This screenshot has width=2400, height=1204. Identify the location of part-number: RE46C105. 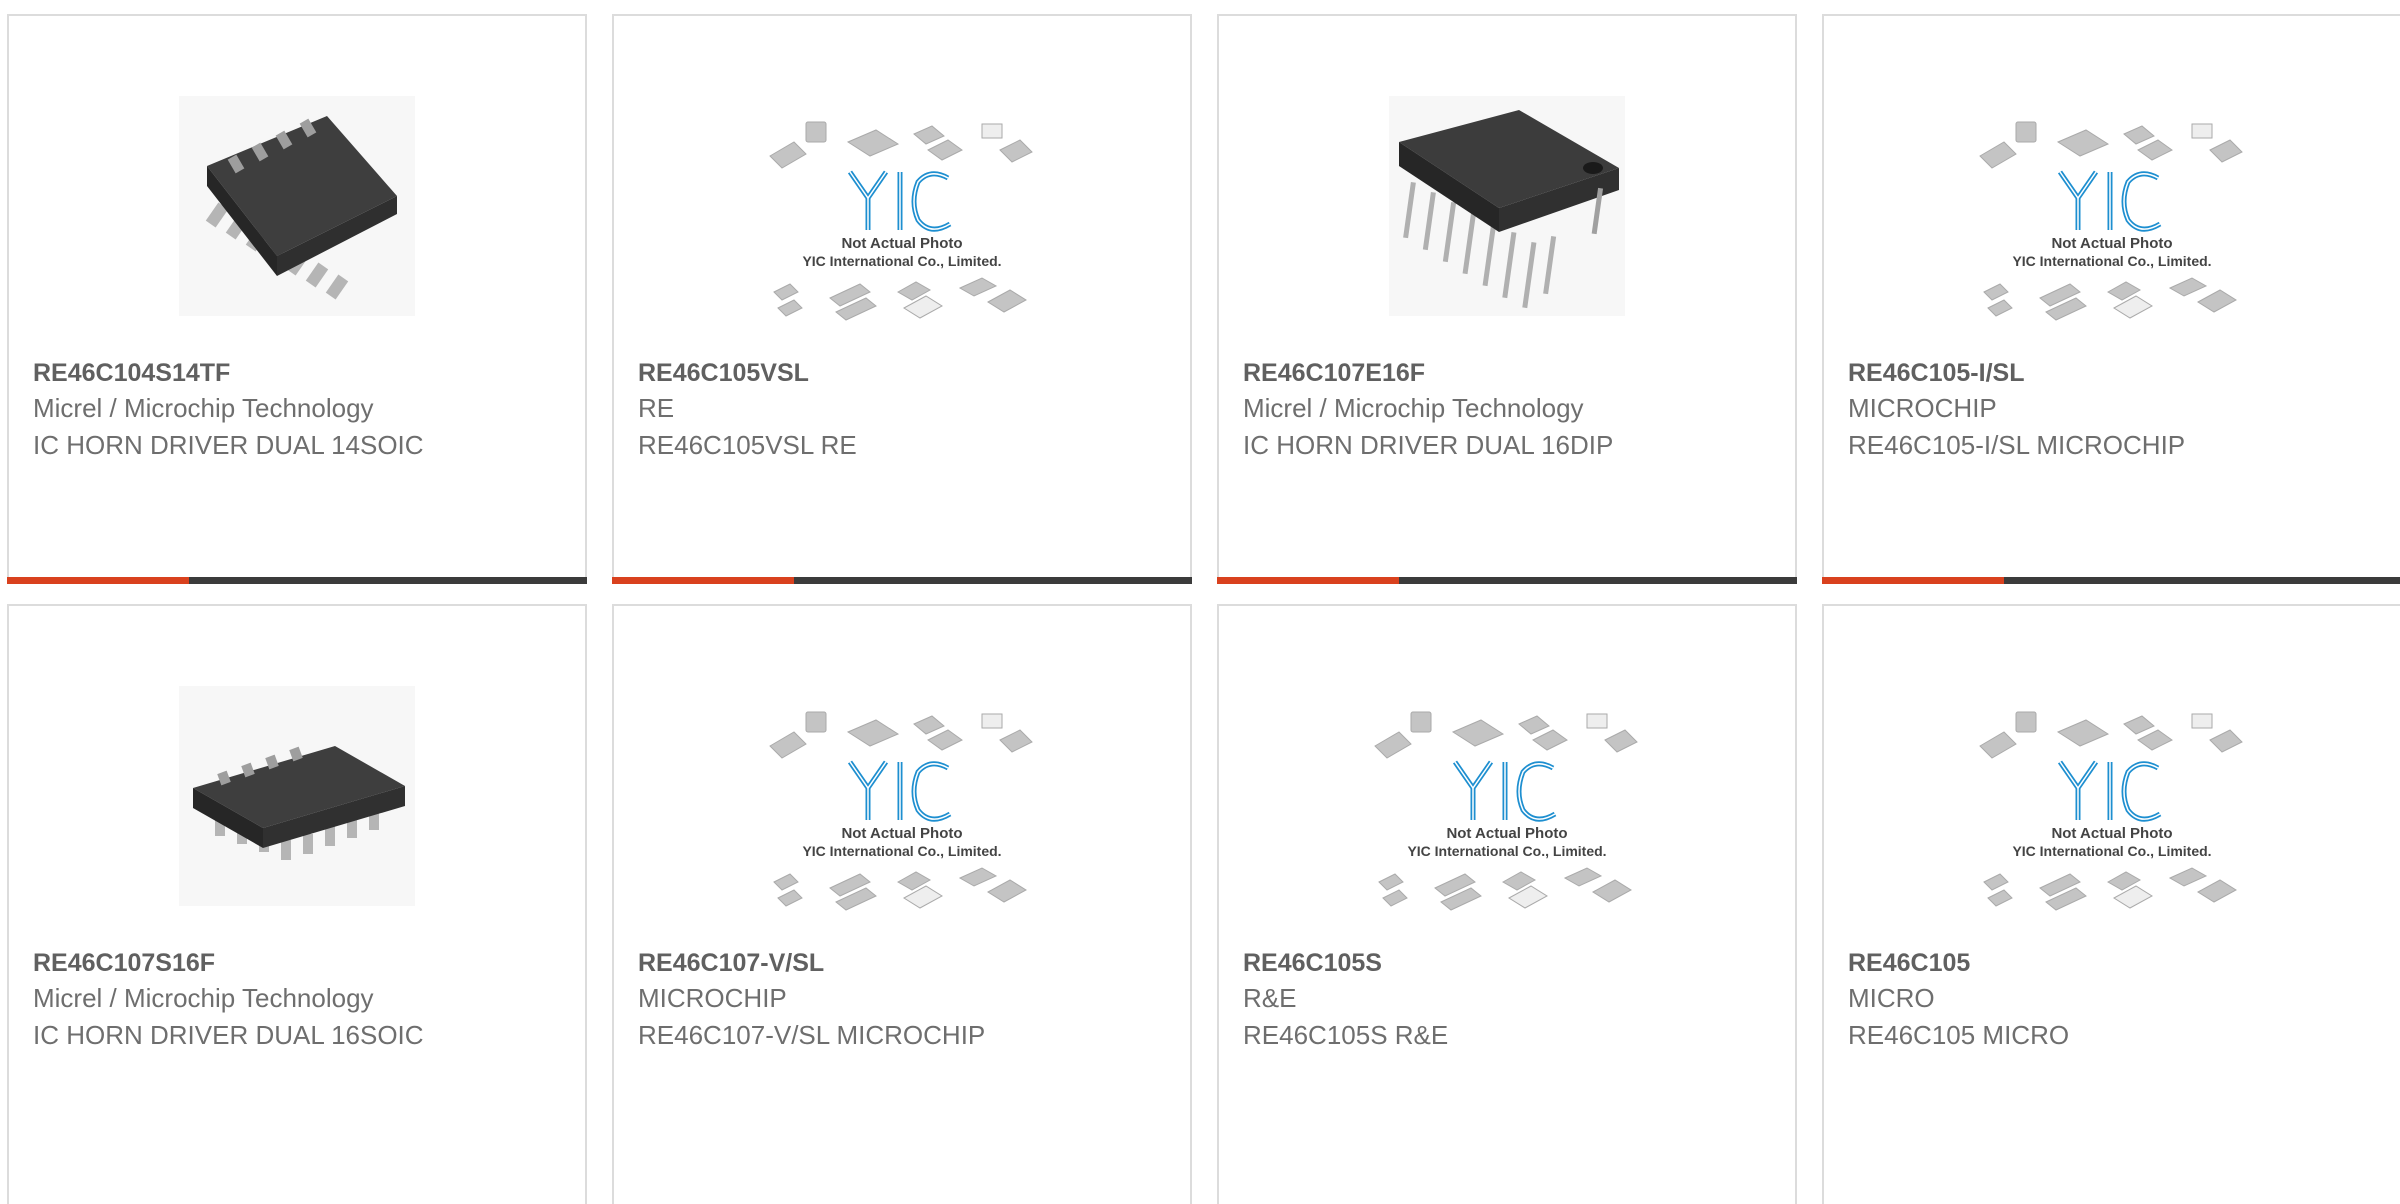
(2114, 963).